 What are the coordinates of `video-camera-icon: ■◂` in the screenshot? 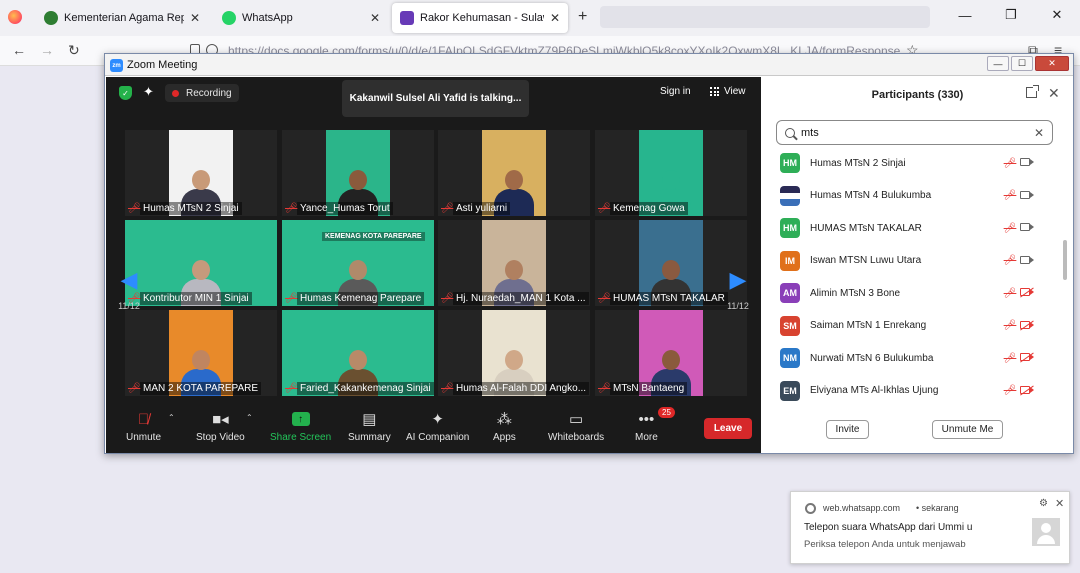 It's located at (220, 419).